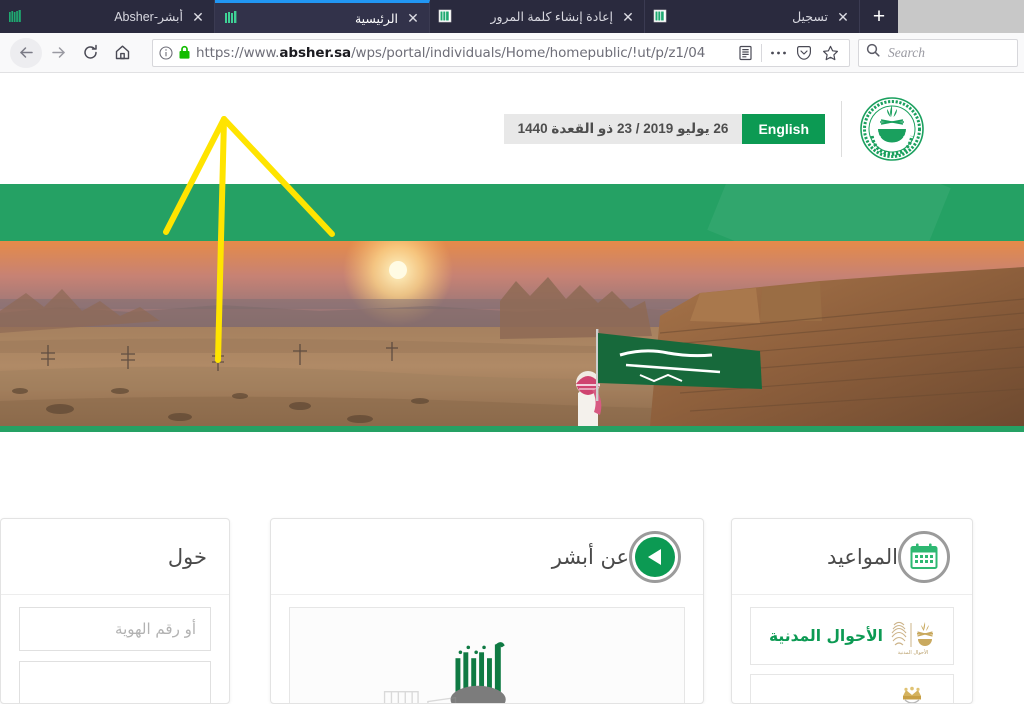  What do you see at coordinates (873, 52) in the screenshot?
I see `search-icon` at bounding box center [873, 52].